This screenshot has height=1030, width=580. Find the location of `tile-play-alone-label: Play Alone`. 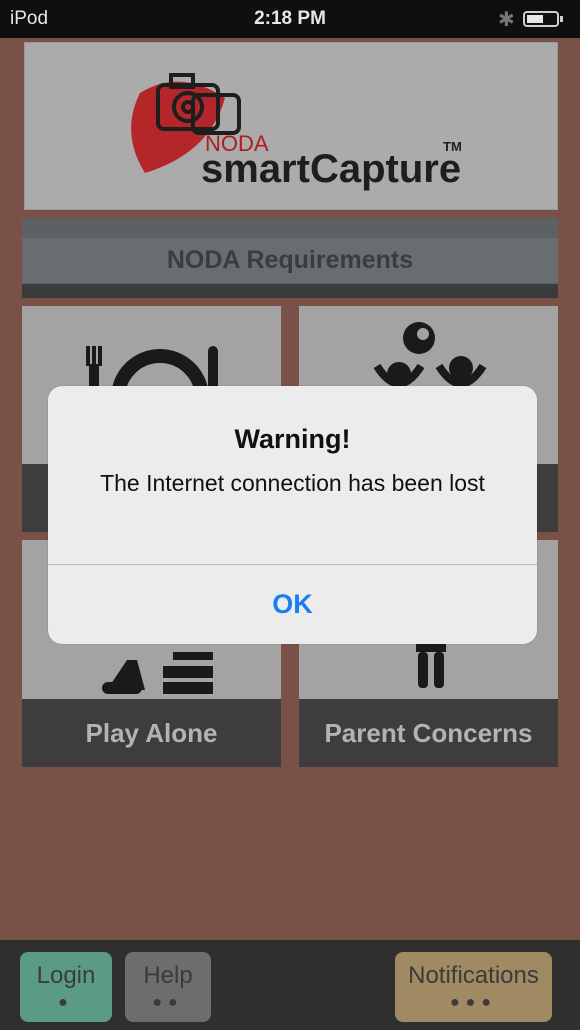

tile-play-alone-label: Play Alone is located at coordinates (151, 733).